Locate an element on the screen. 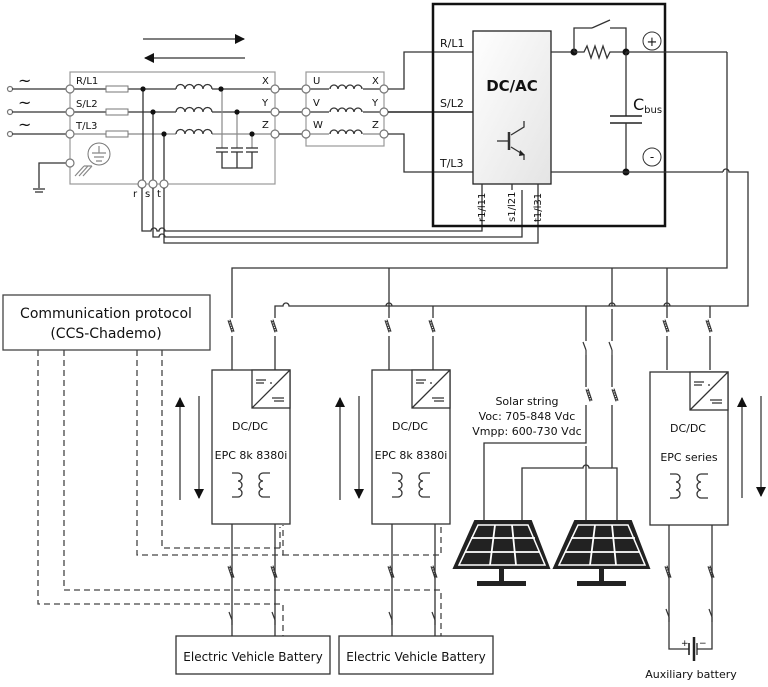 The image size is (768, 687). dcdc-converter-3: DC/DC EPC series is located at coordinates (707, 448).